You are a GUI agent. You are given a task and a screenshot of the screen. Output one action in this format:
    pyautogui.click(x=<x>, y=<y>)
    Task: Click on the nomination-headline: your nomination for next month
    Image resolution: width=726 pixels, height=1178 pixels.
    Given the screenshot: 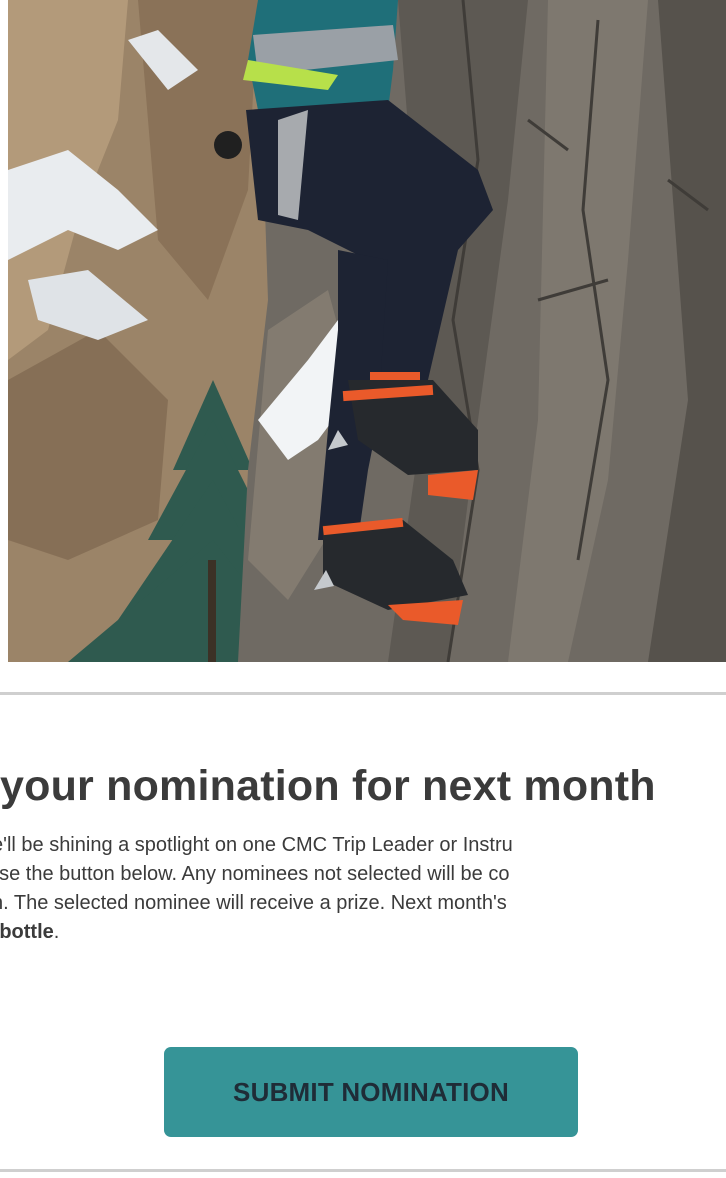 What is the action you would take?
    pyautogui.click(x=328, y=786)
    